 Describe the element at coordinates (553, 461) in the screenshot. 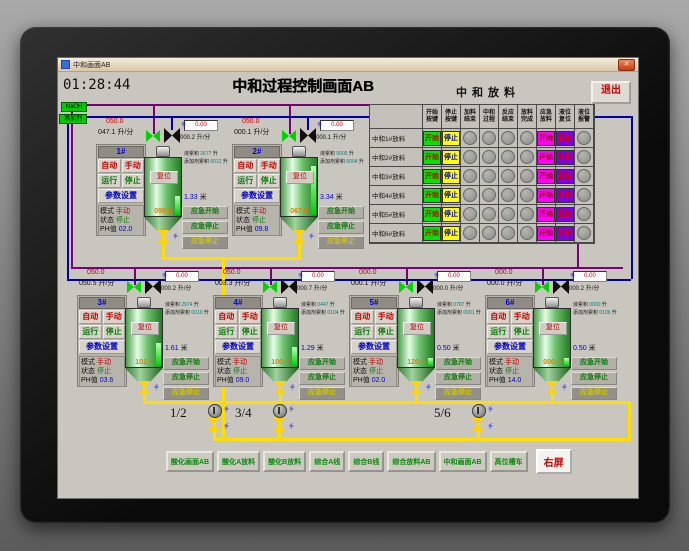

I see `right-screen-button: 右屏` at that location.